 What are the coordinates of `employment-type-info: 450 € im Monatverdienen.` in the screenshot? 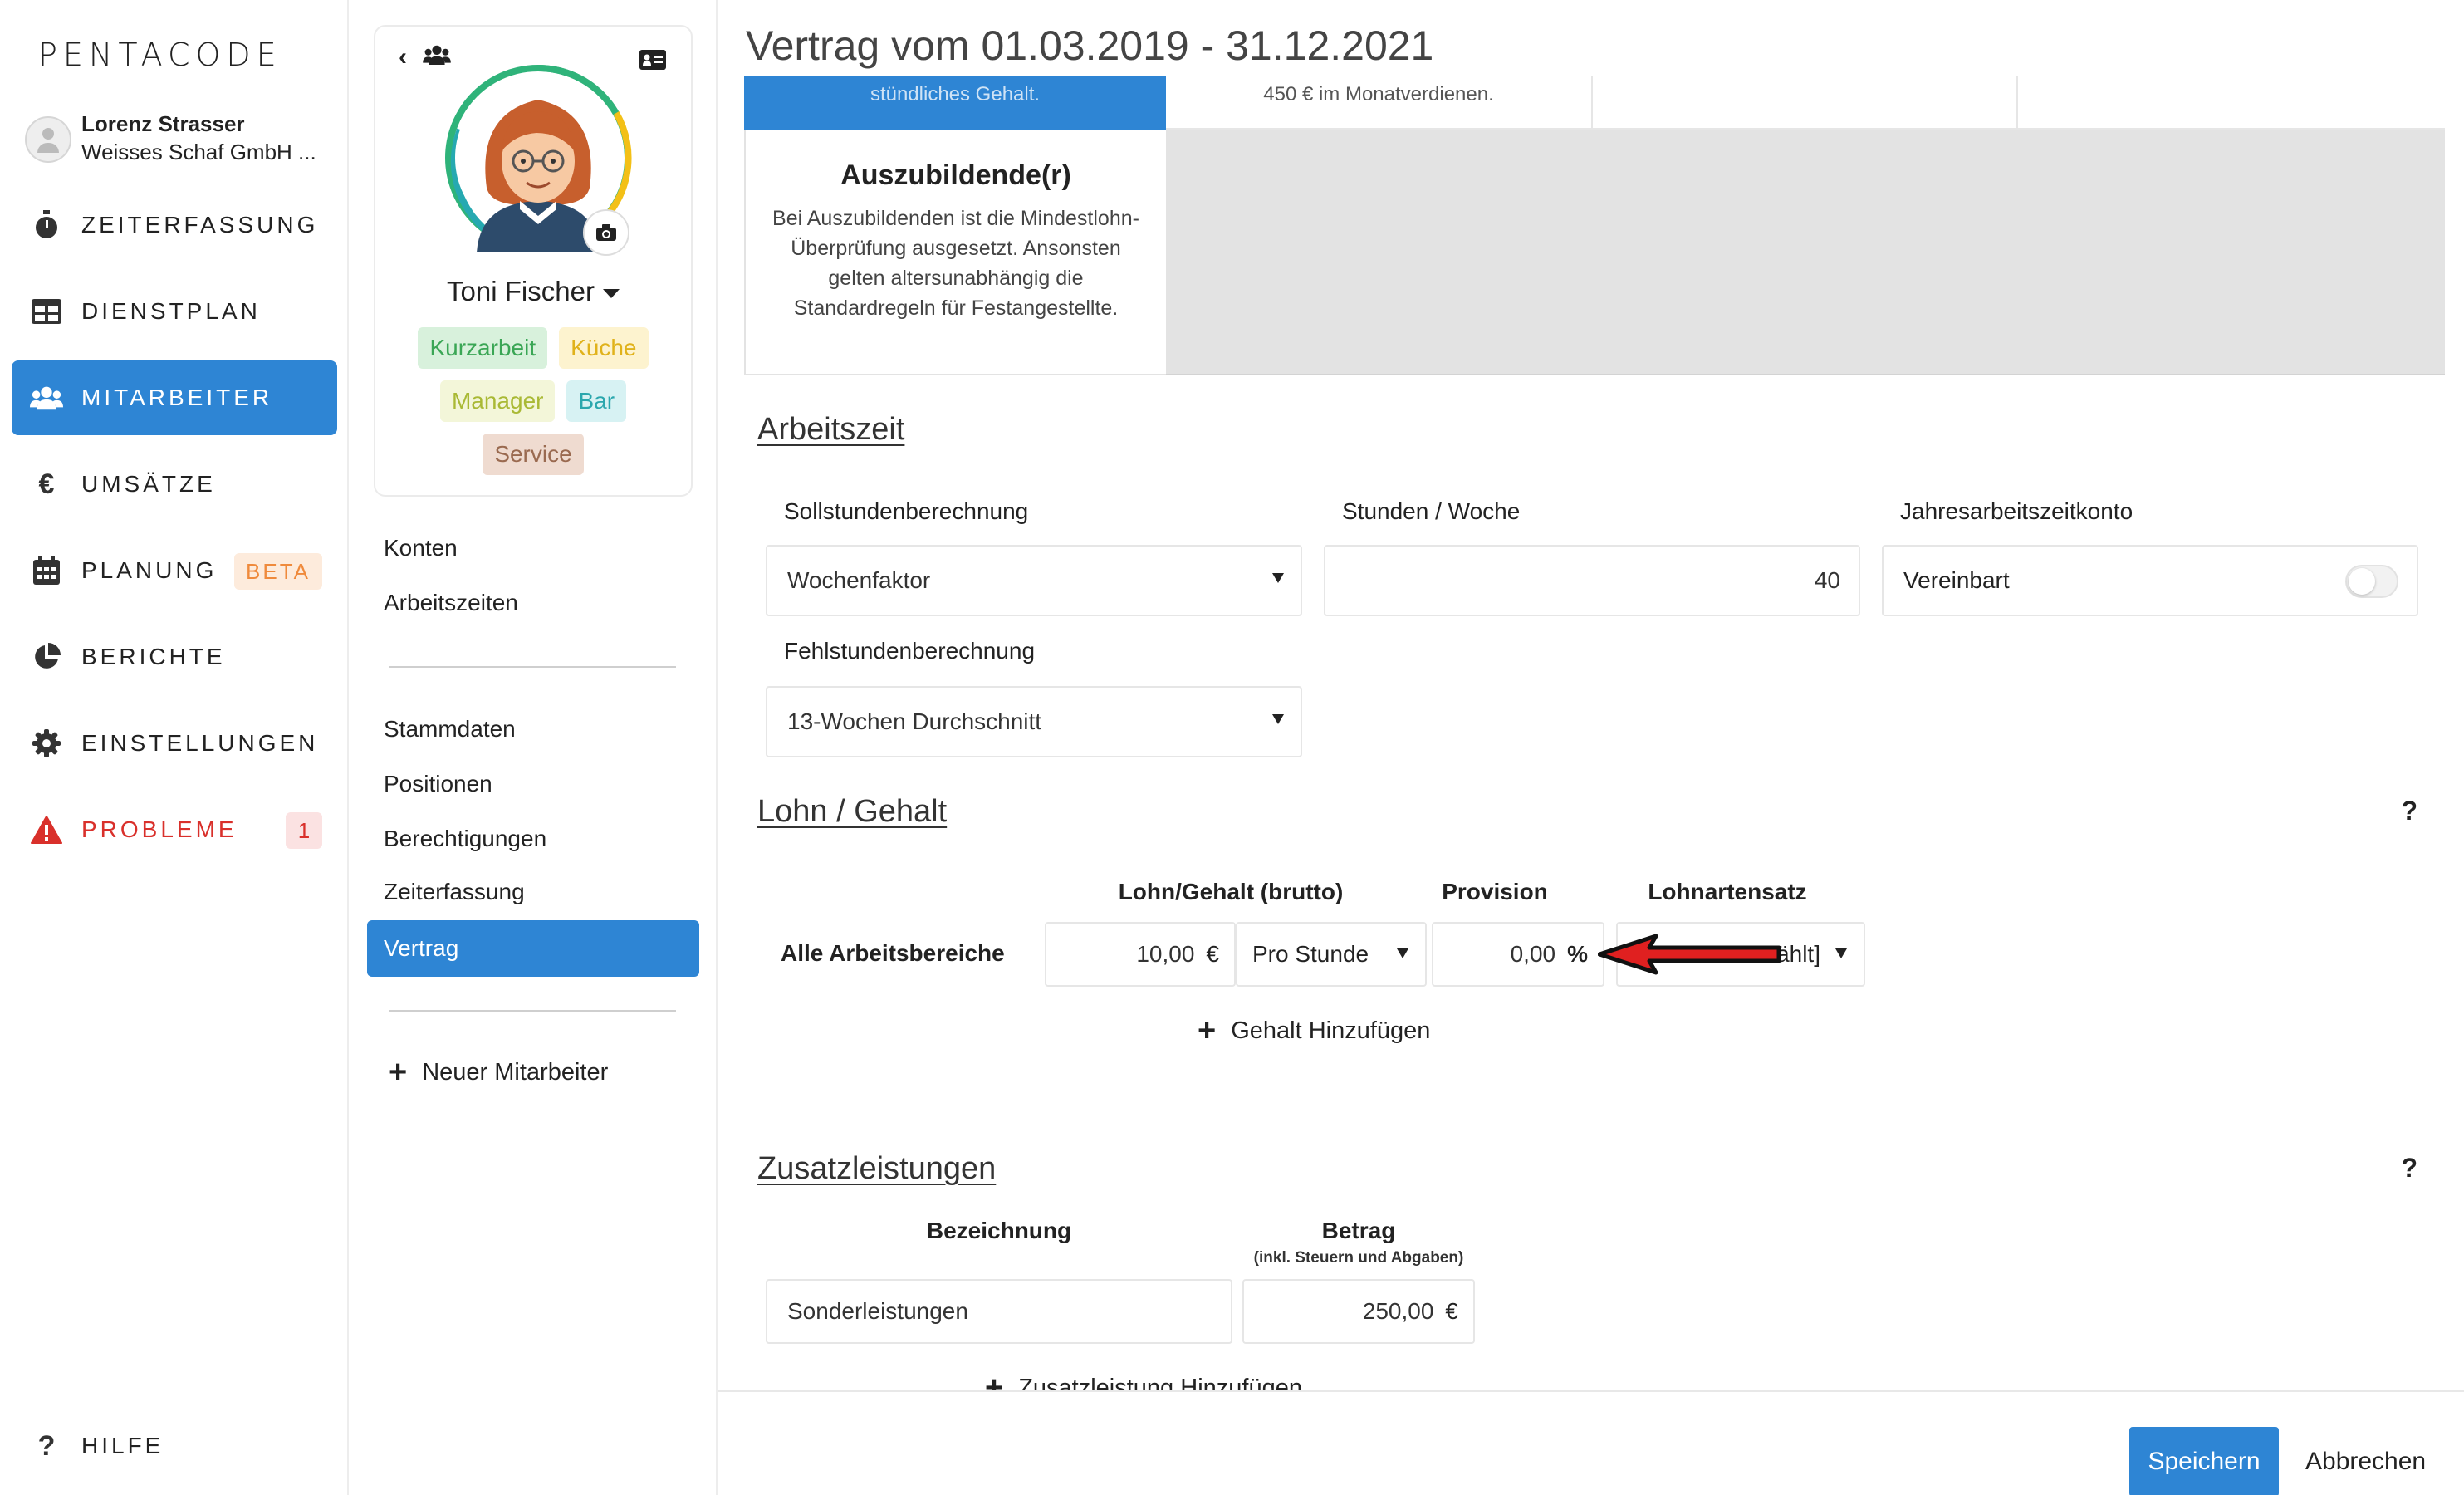 It's located at (1378, 94).